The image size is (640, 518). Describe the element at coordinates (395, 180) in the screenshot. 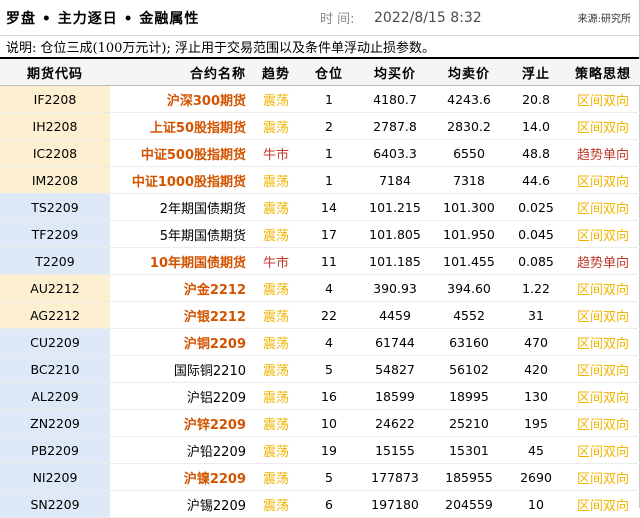

I see `cell-avg-buy: 7184` at that location.